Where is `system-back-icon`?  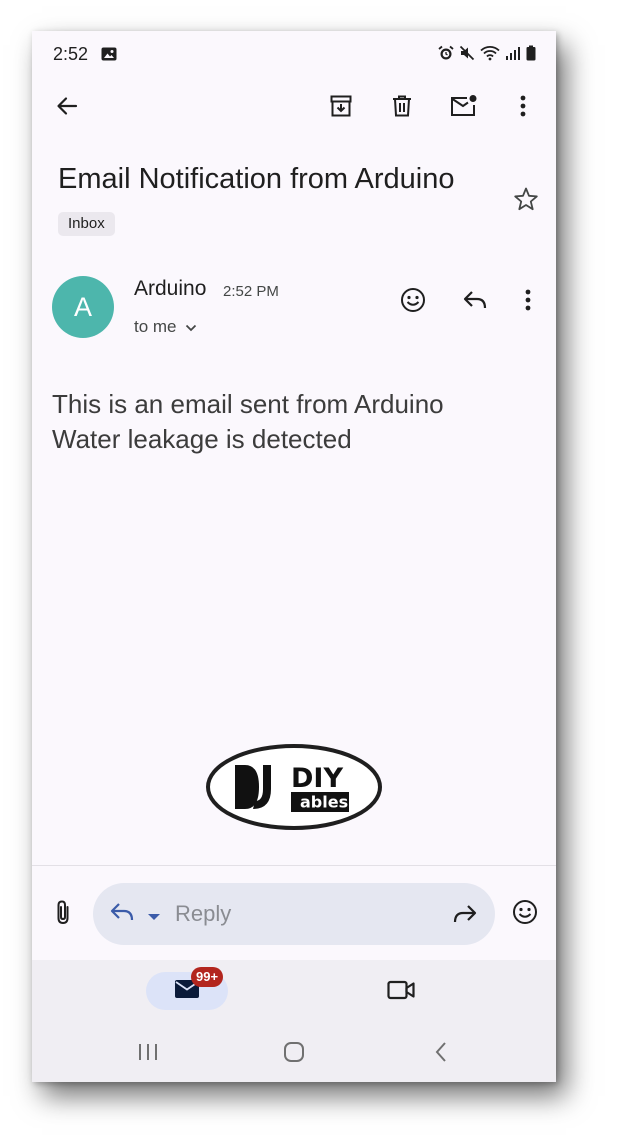 system-back-icon is located at coordinates (441, 1054).